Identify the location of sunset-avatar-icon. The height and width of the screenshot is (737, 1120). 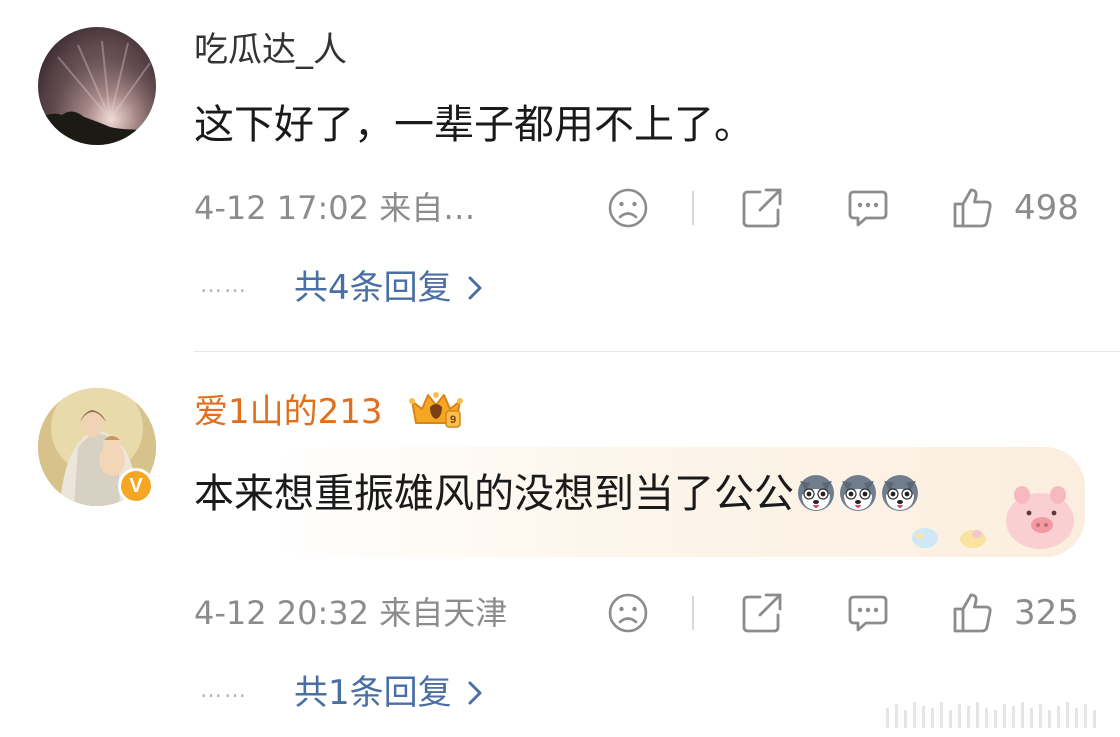
(97, 86).